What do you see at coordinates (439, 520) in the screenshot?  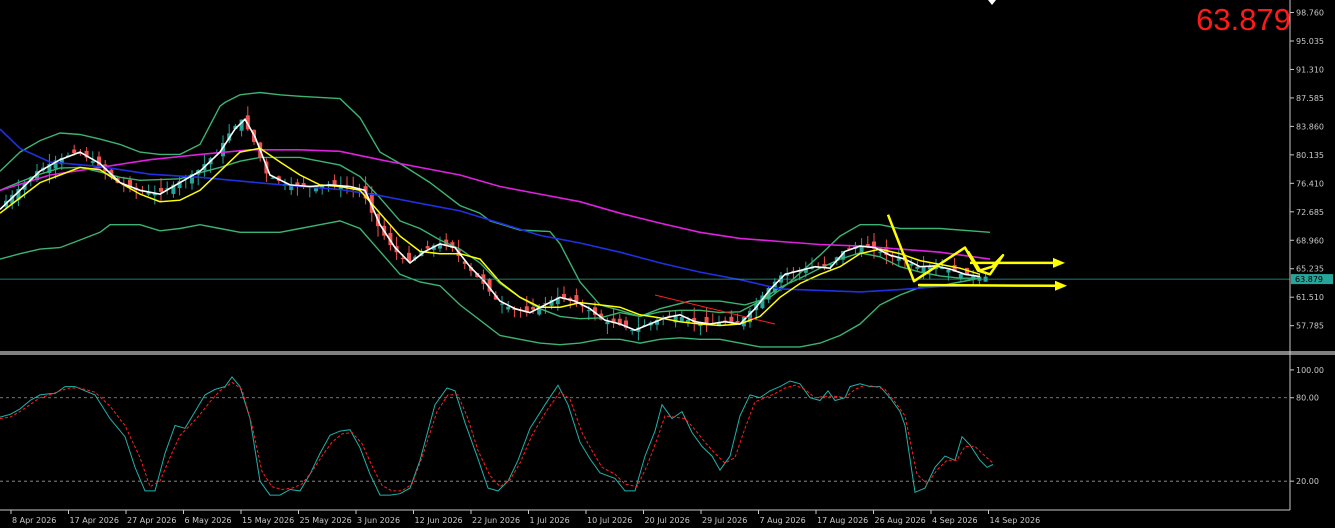 I see `time-tick-label: 12 Jun 2026` at bounding box center [439, 520].